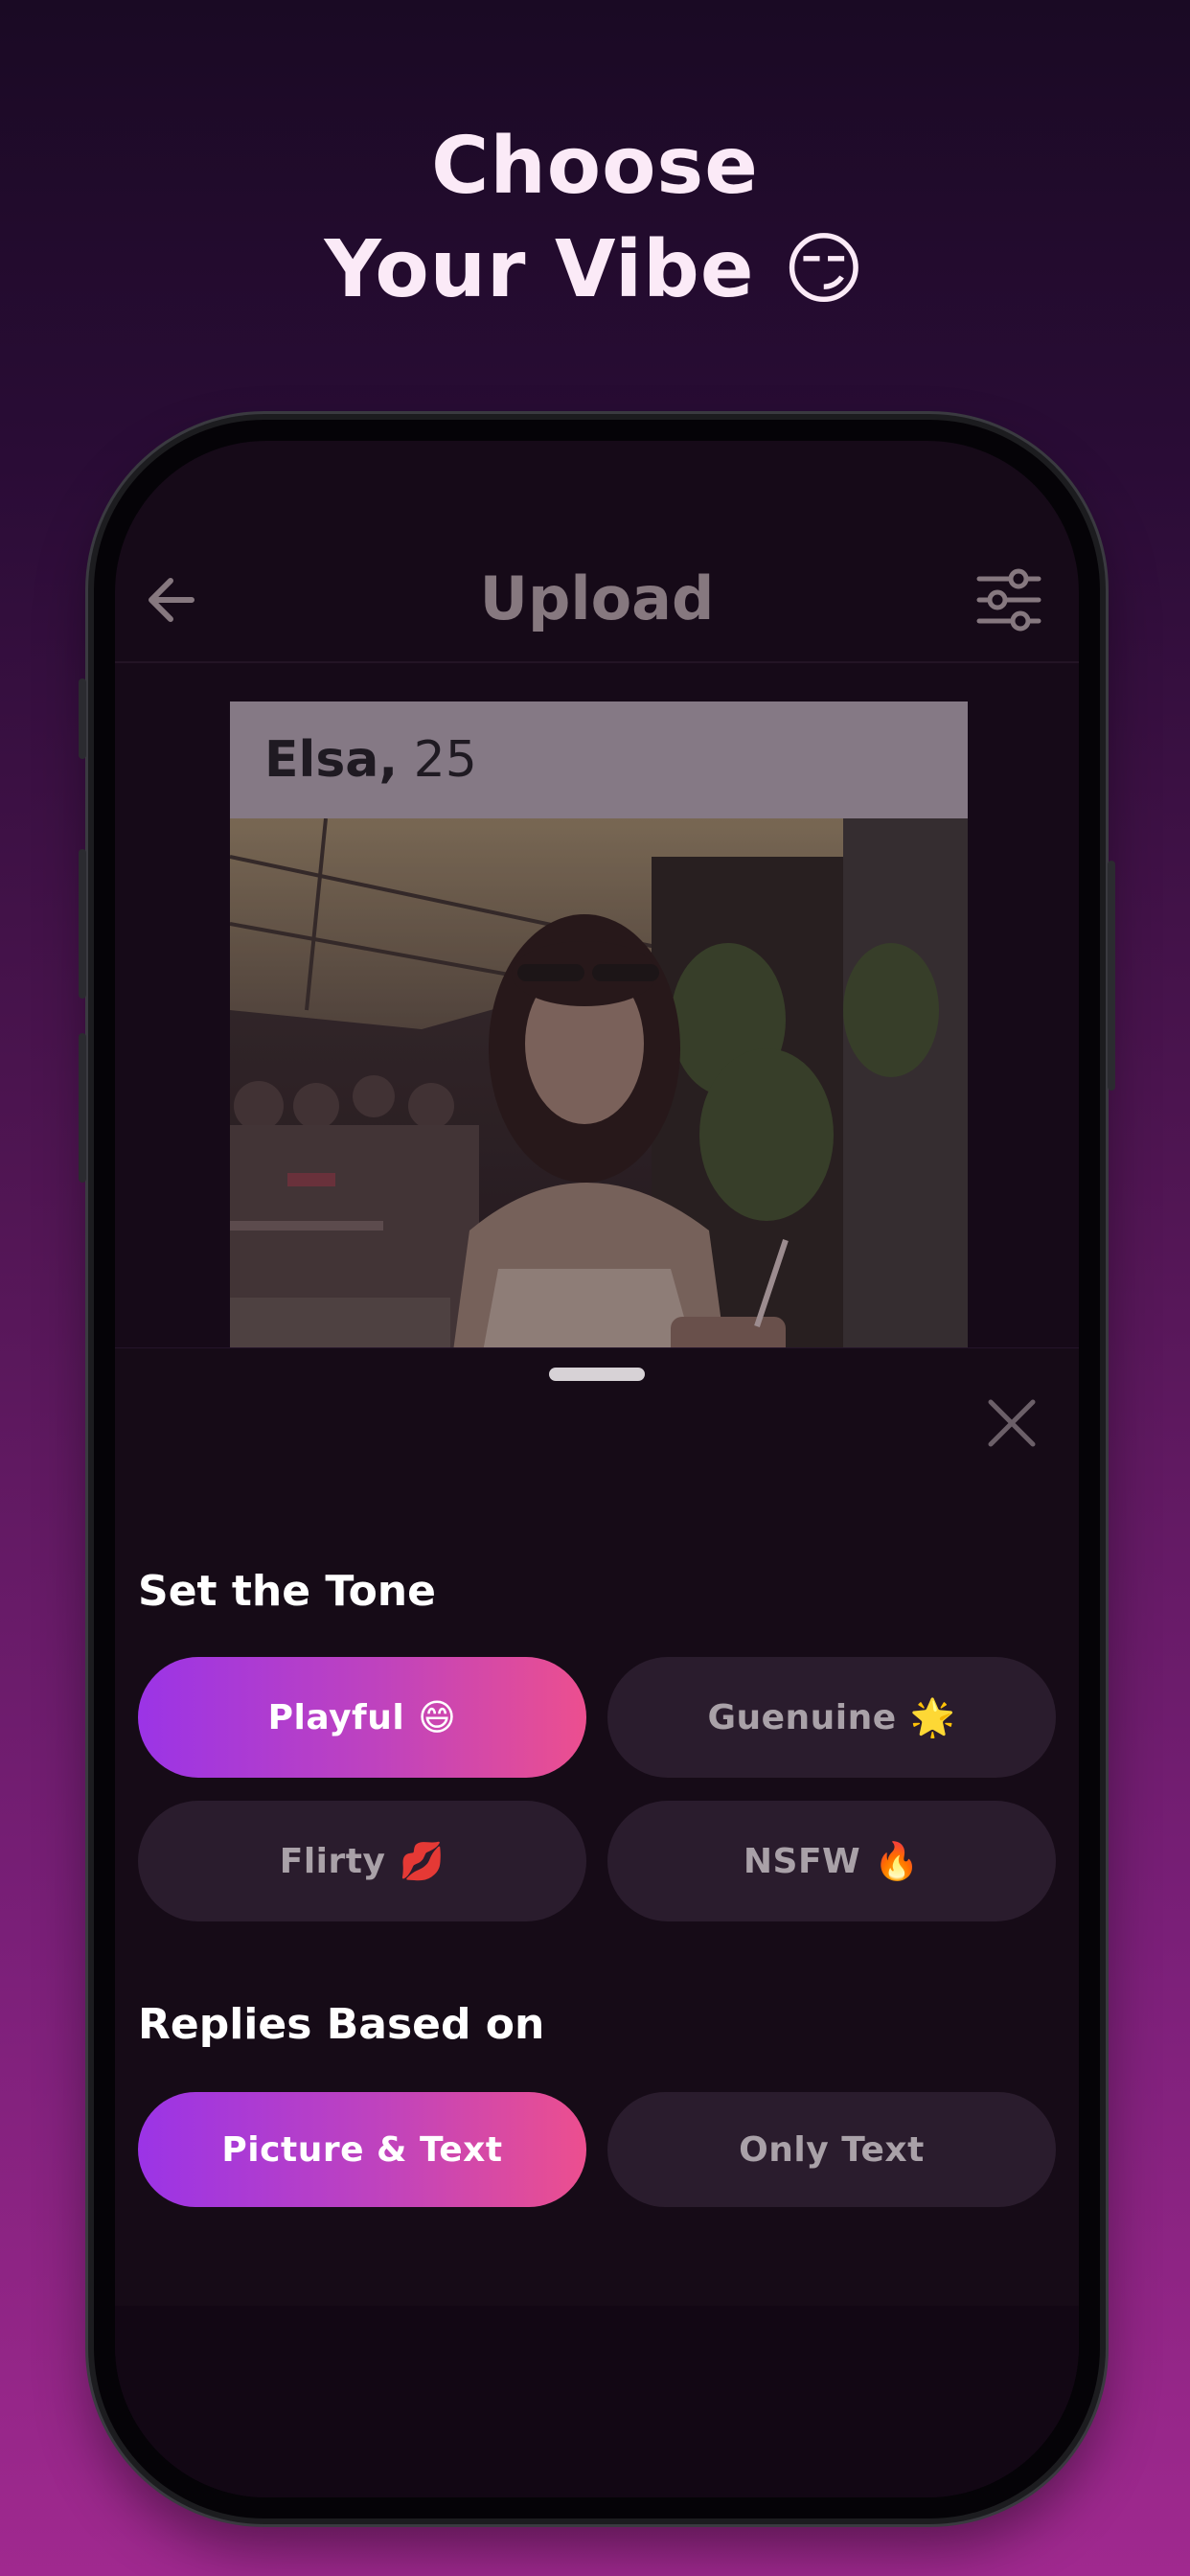 This screenshot has width=1190, height=2576. I want to click on tone-flirty-button: Flirty 💋, so click(362, 1861).